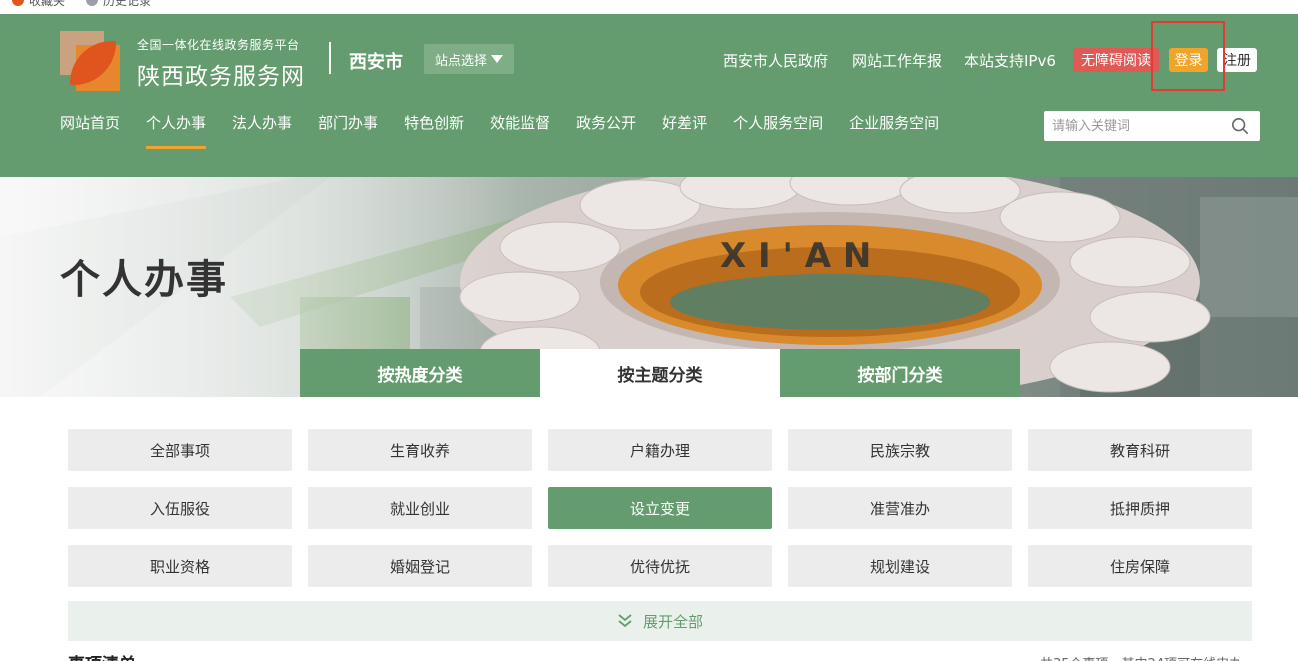 The image size is (1298, 661). What do you see at coordinates (420, 373) in the screenshot?
I see `tab-by-popularity: 按热度分类` at bounding box center [420, 373].